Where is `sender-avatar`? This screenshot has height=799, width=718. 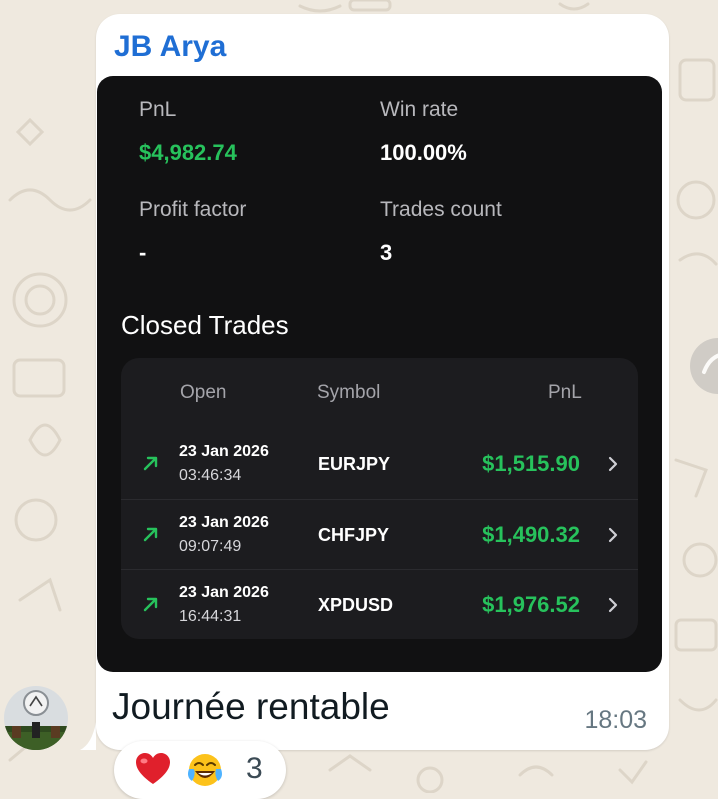 sender-avatar is located at coordinates (36, 718).